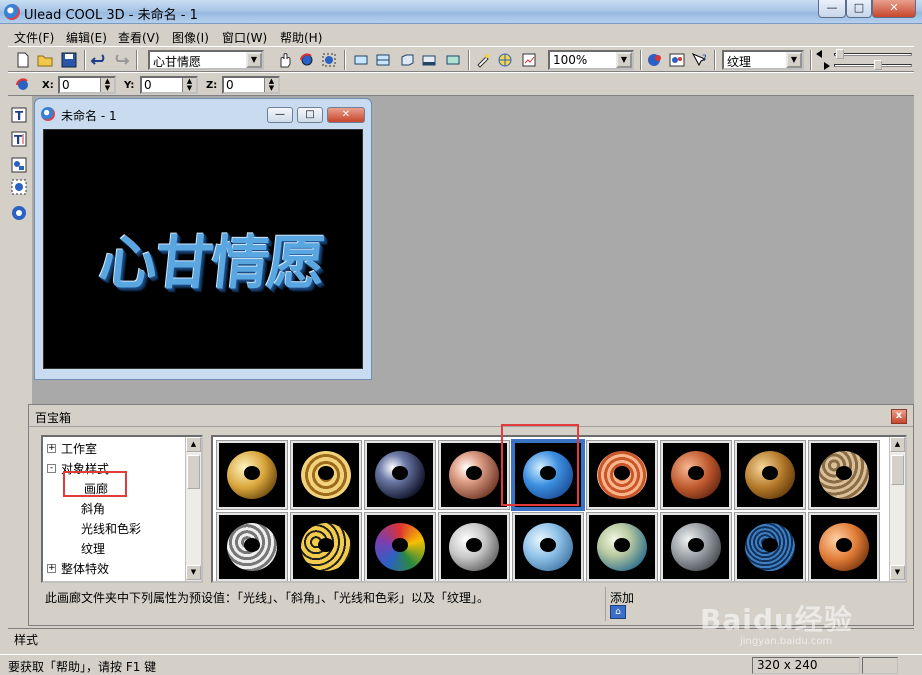  I want to click on watermark-url: jingyan.baidu.com, so click(786, 641).